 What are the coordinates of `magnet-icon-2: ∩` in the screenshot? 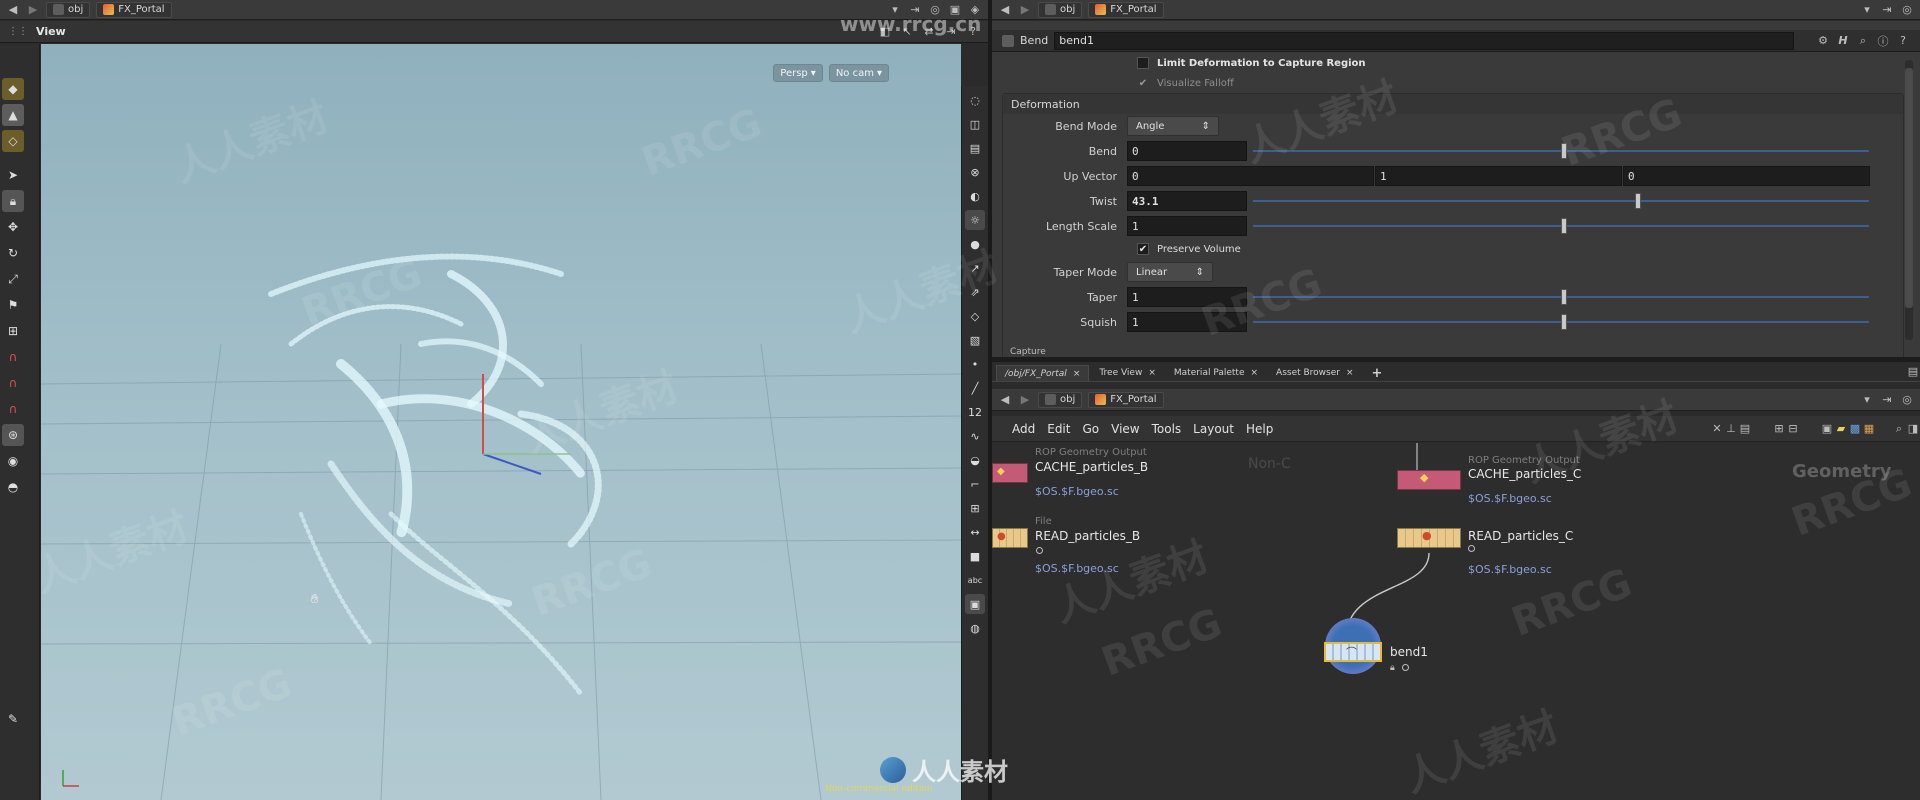 It's located at (13, 383).